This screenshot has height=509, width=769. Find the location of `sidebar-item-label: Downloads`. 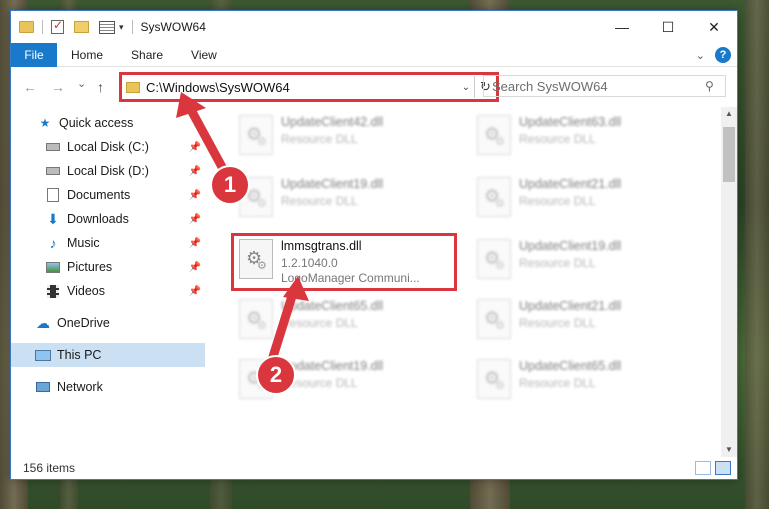

sidebar-item-label: Downloads is located at coordinates (98, 219).